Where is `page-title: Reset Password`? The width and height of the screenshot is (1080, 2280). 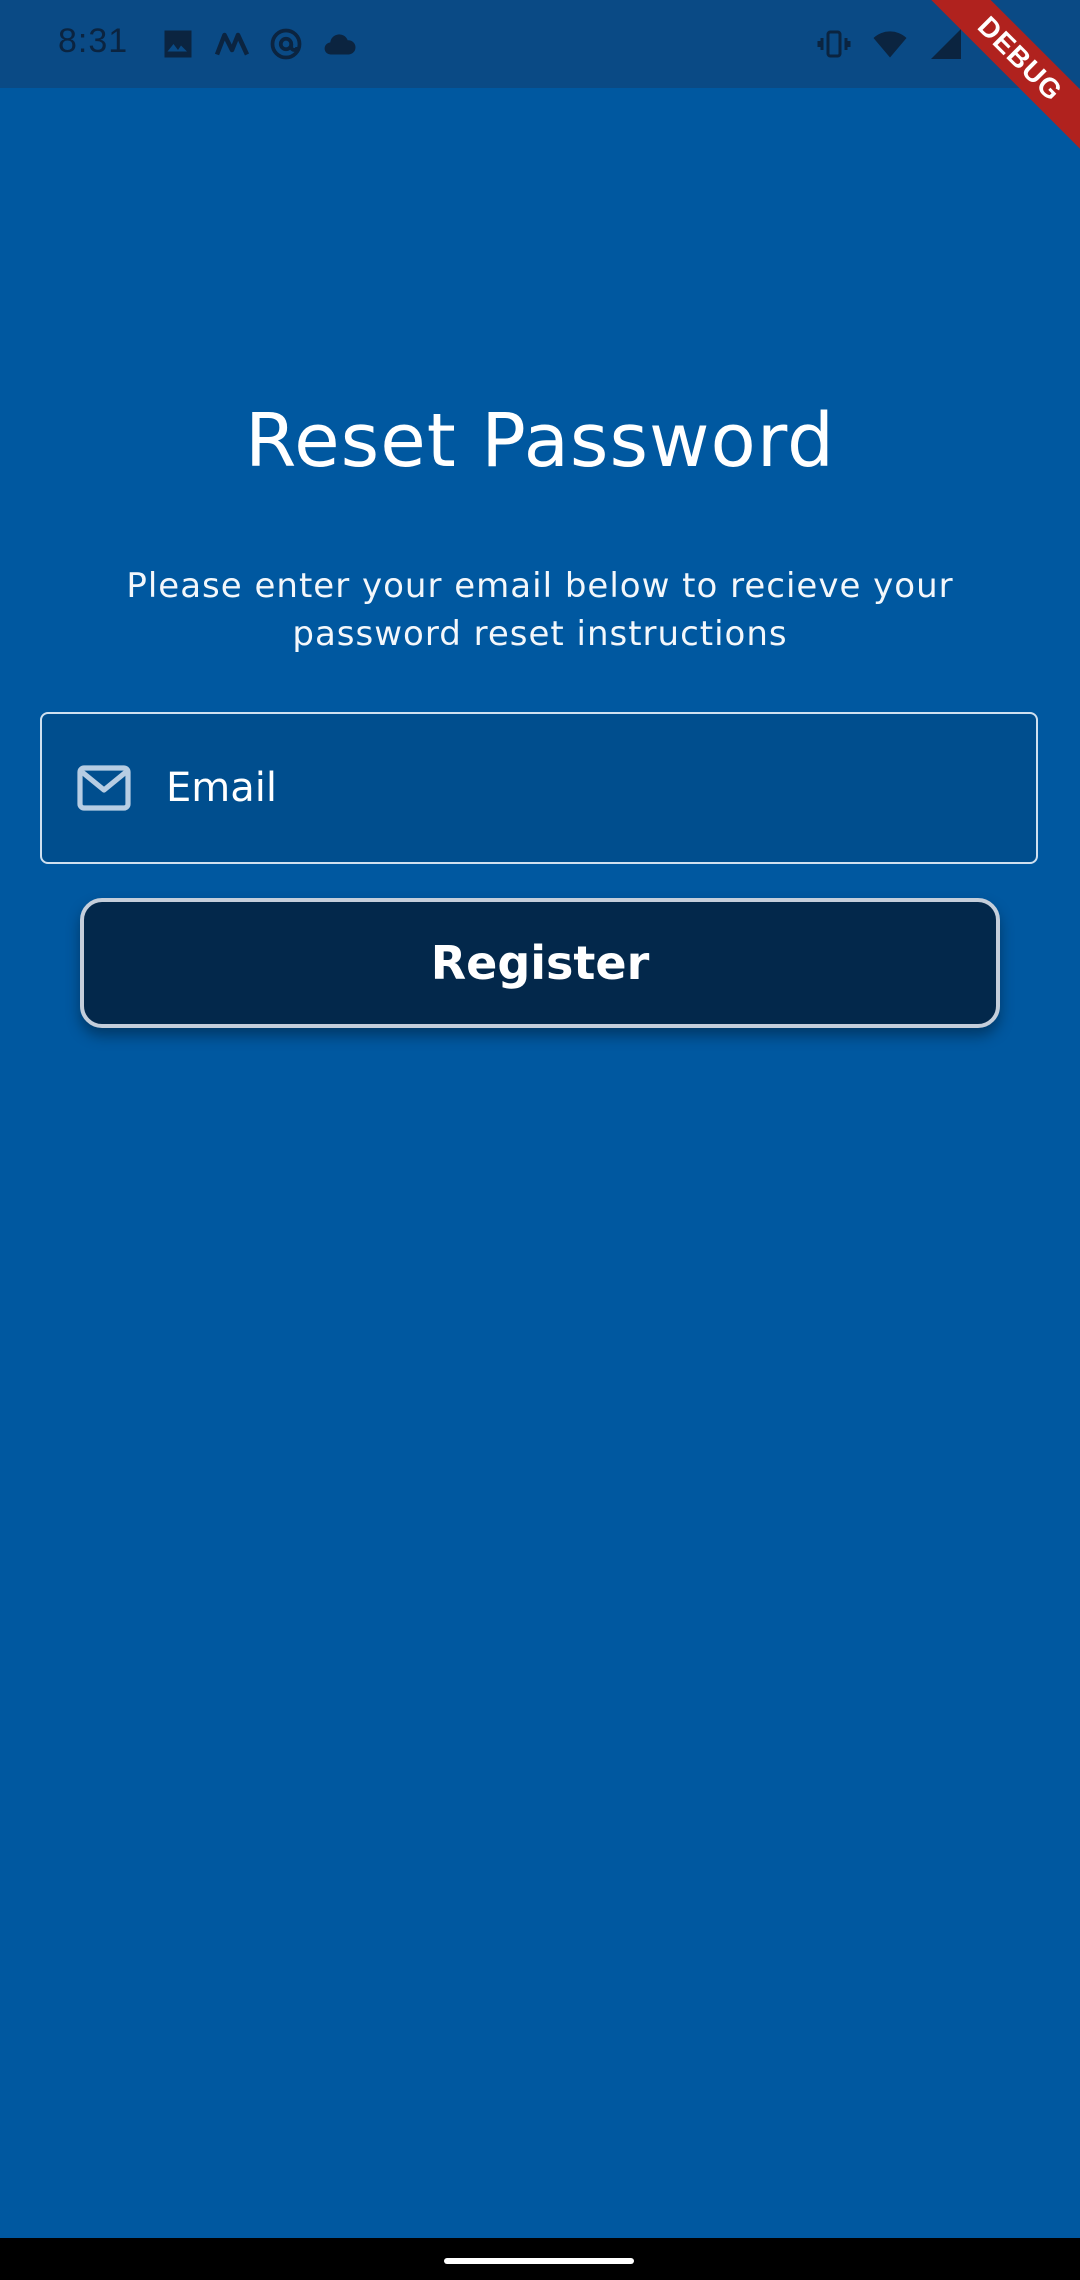
page-title: Reset Password is located at coordinates (540, 441).